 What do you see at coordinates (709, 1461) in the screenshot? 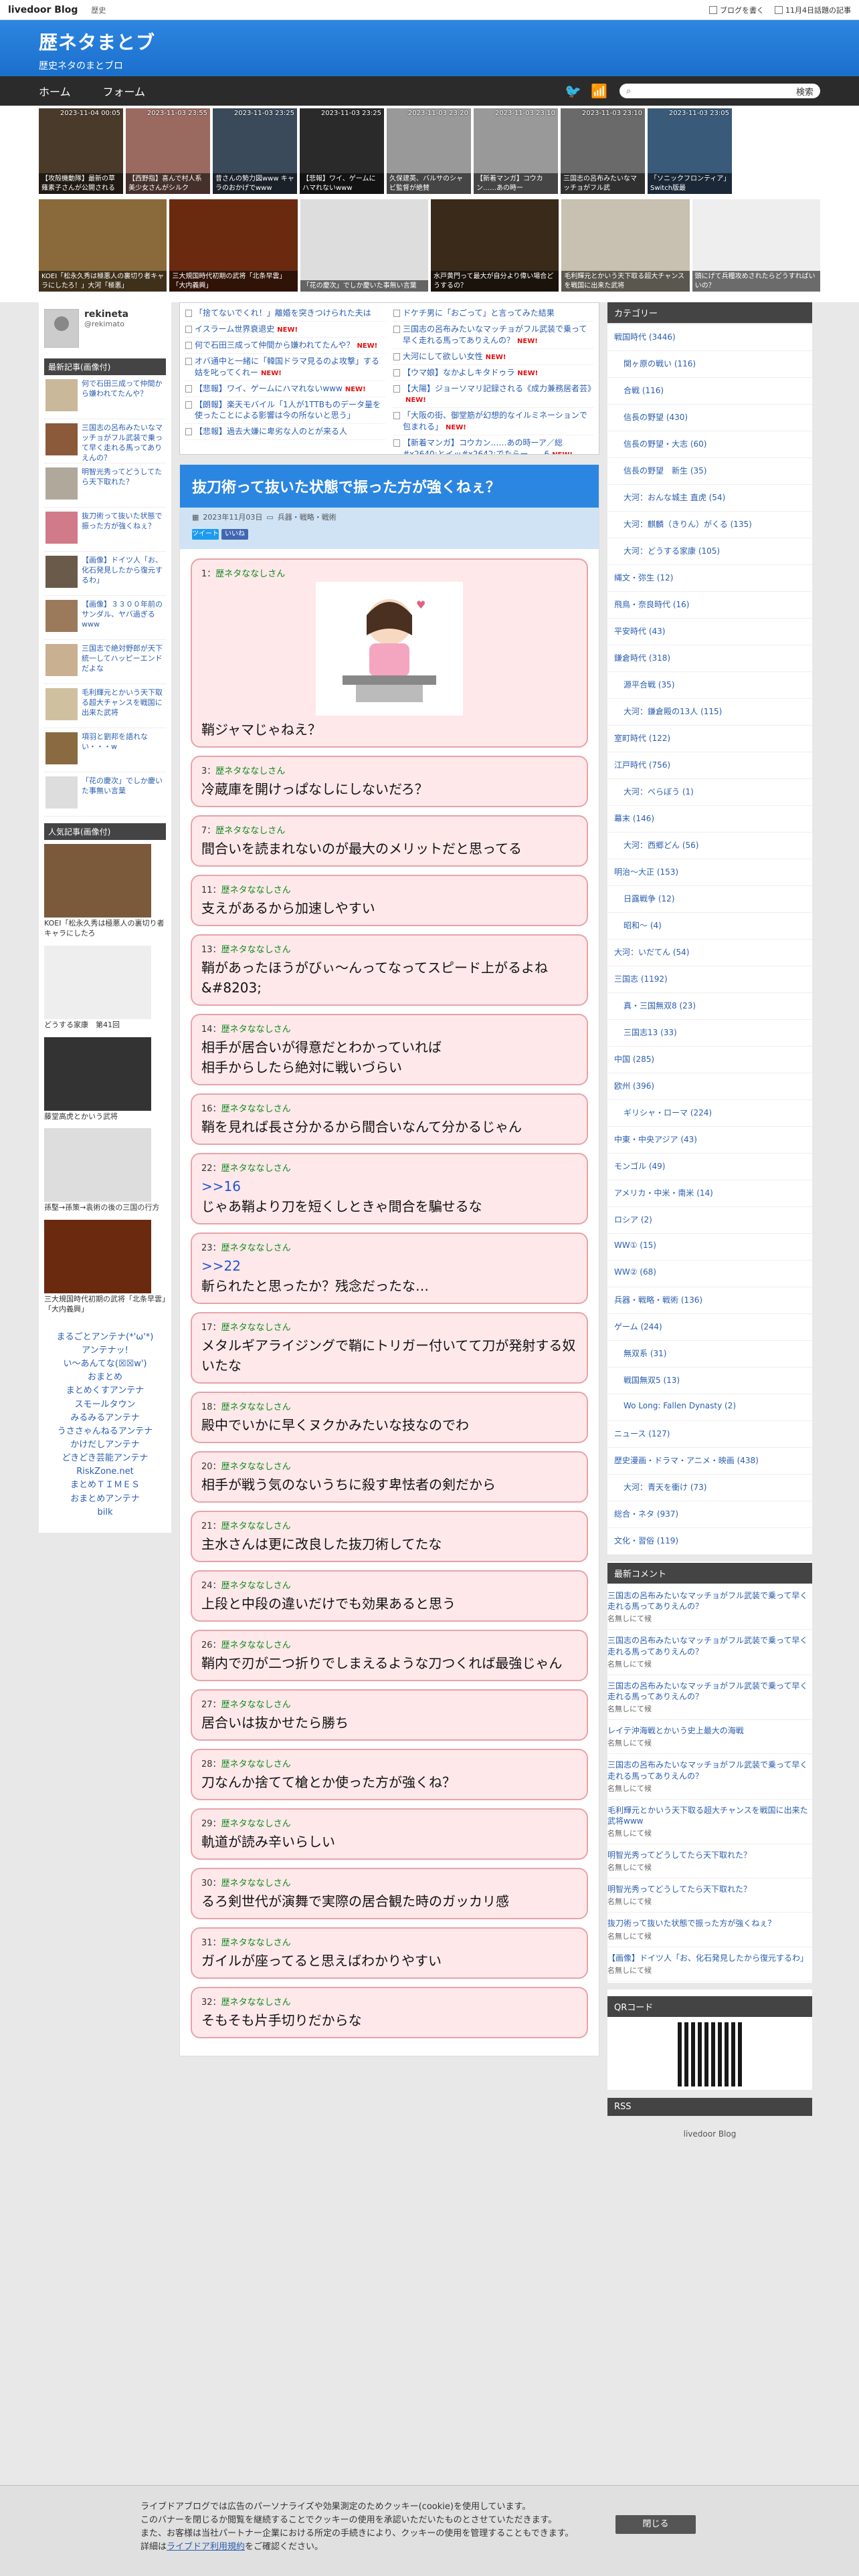
I see `category-link: 歴史漫画・ドラマ・アニメ・映画 (438)` at bounding box center [709, 1461].